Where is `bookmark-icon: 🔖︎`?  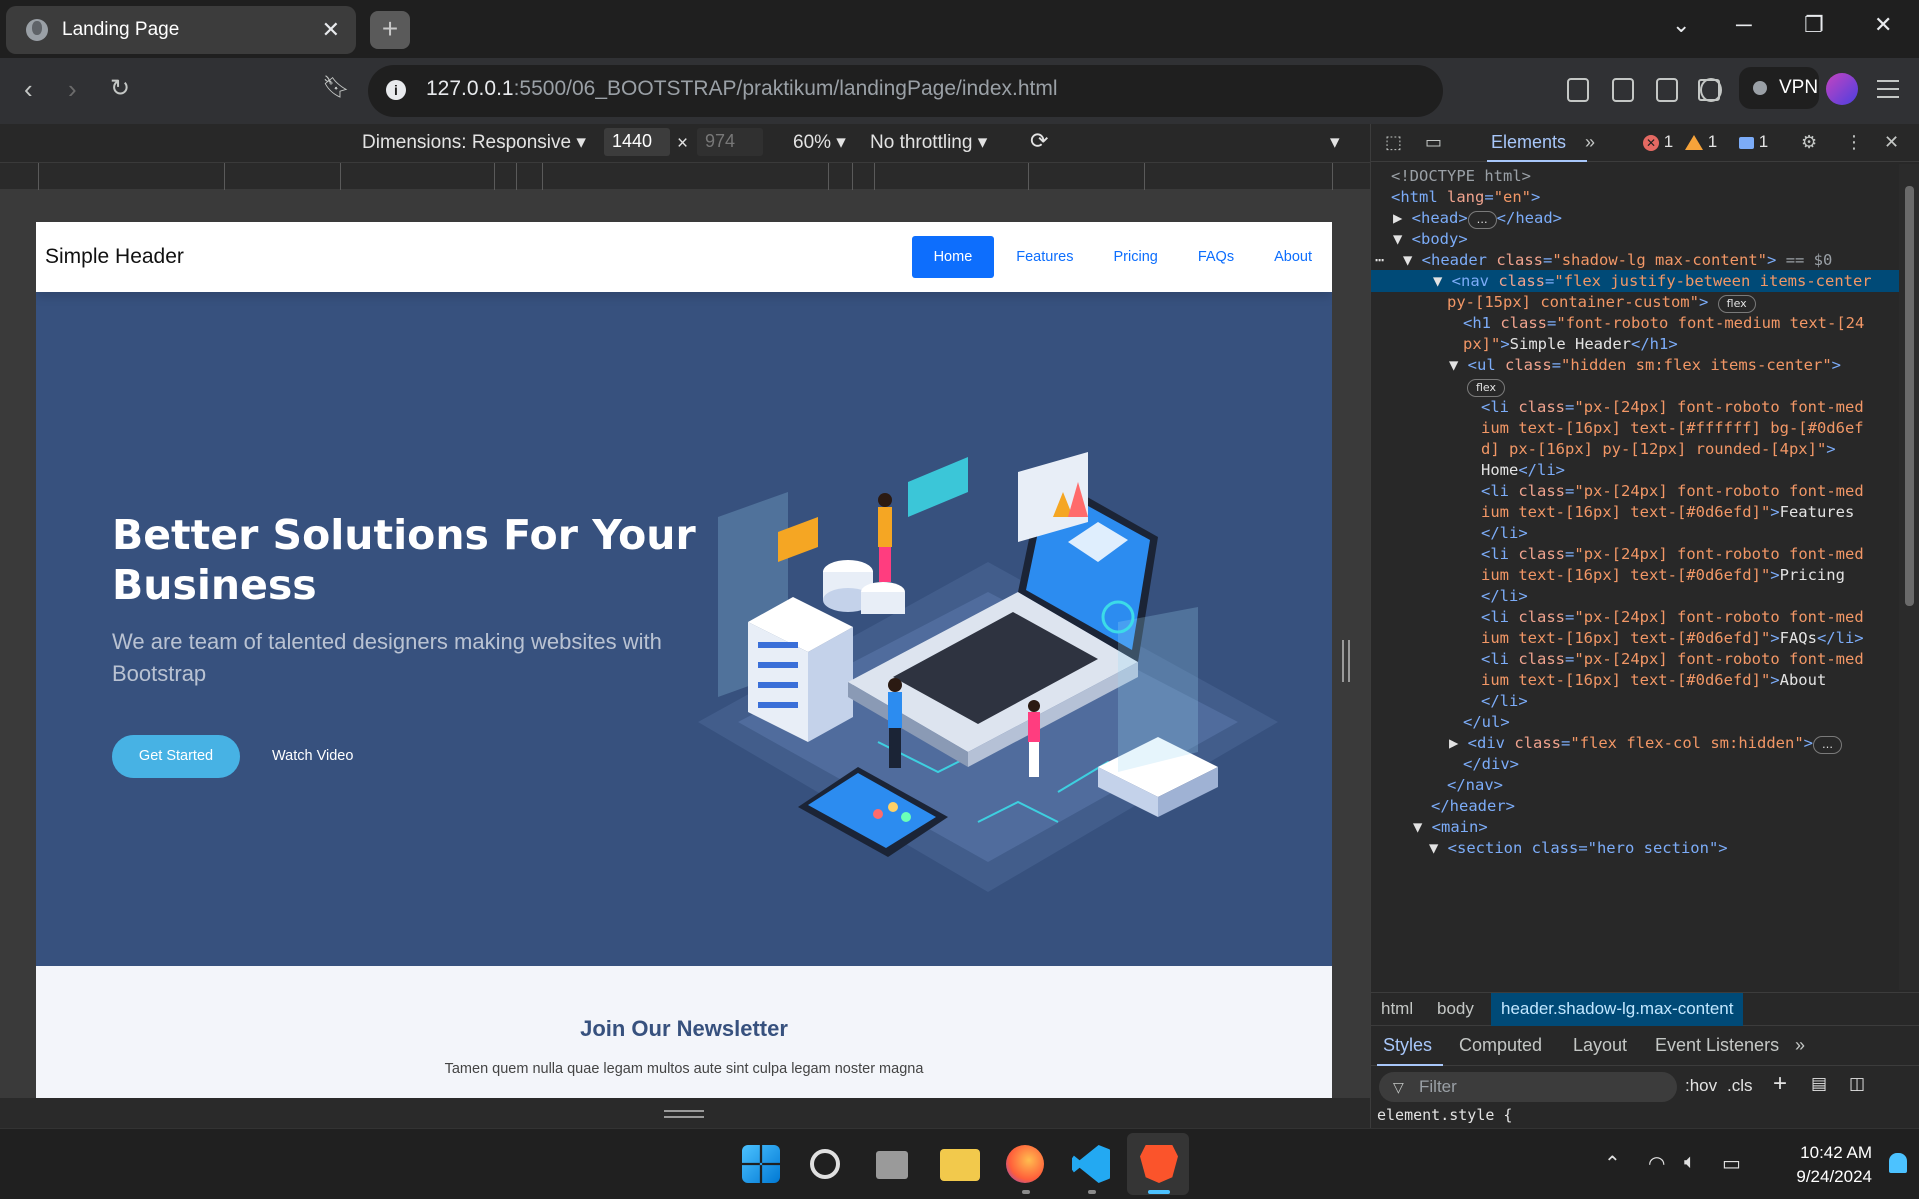 bookmark-icon: 🔖︎ is located at coordinates (336, 87).